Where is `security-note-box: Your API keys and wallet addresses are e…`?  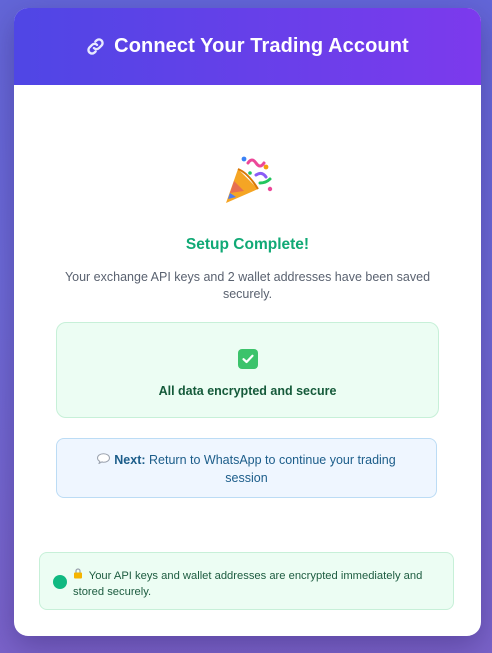 security-note-box: Your API keys and wallet addresses are e… is located at coordinates (246, 581).